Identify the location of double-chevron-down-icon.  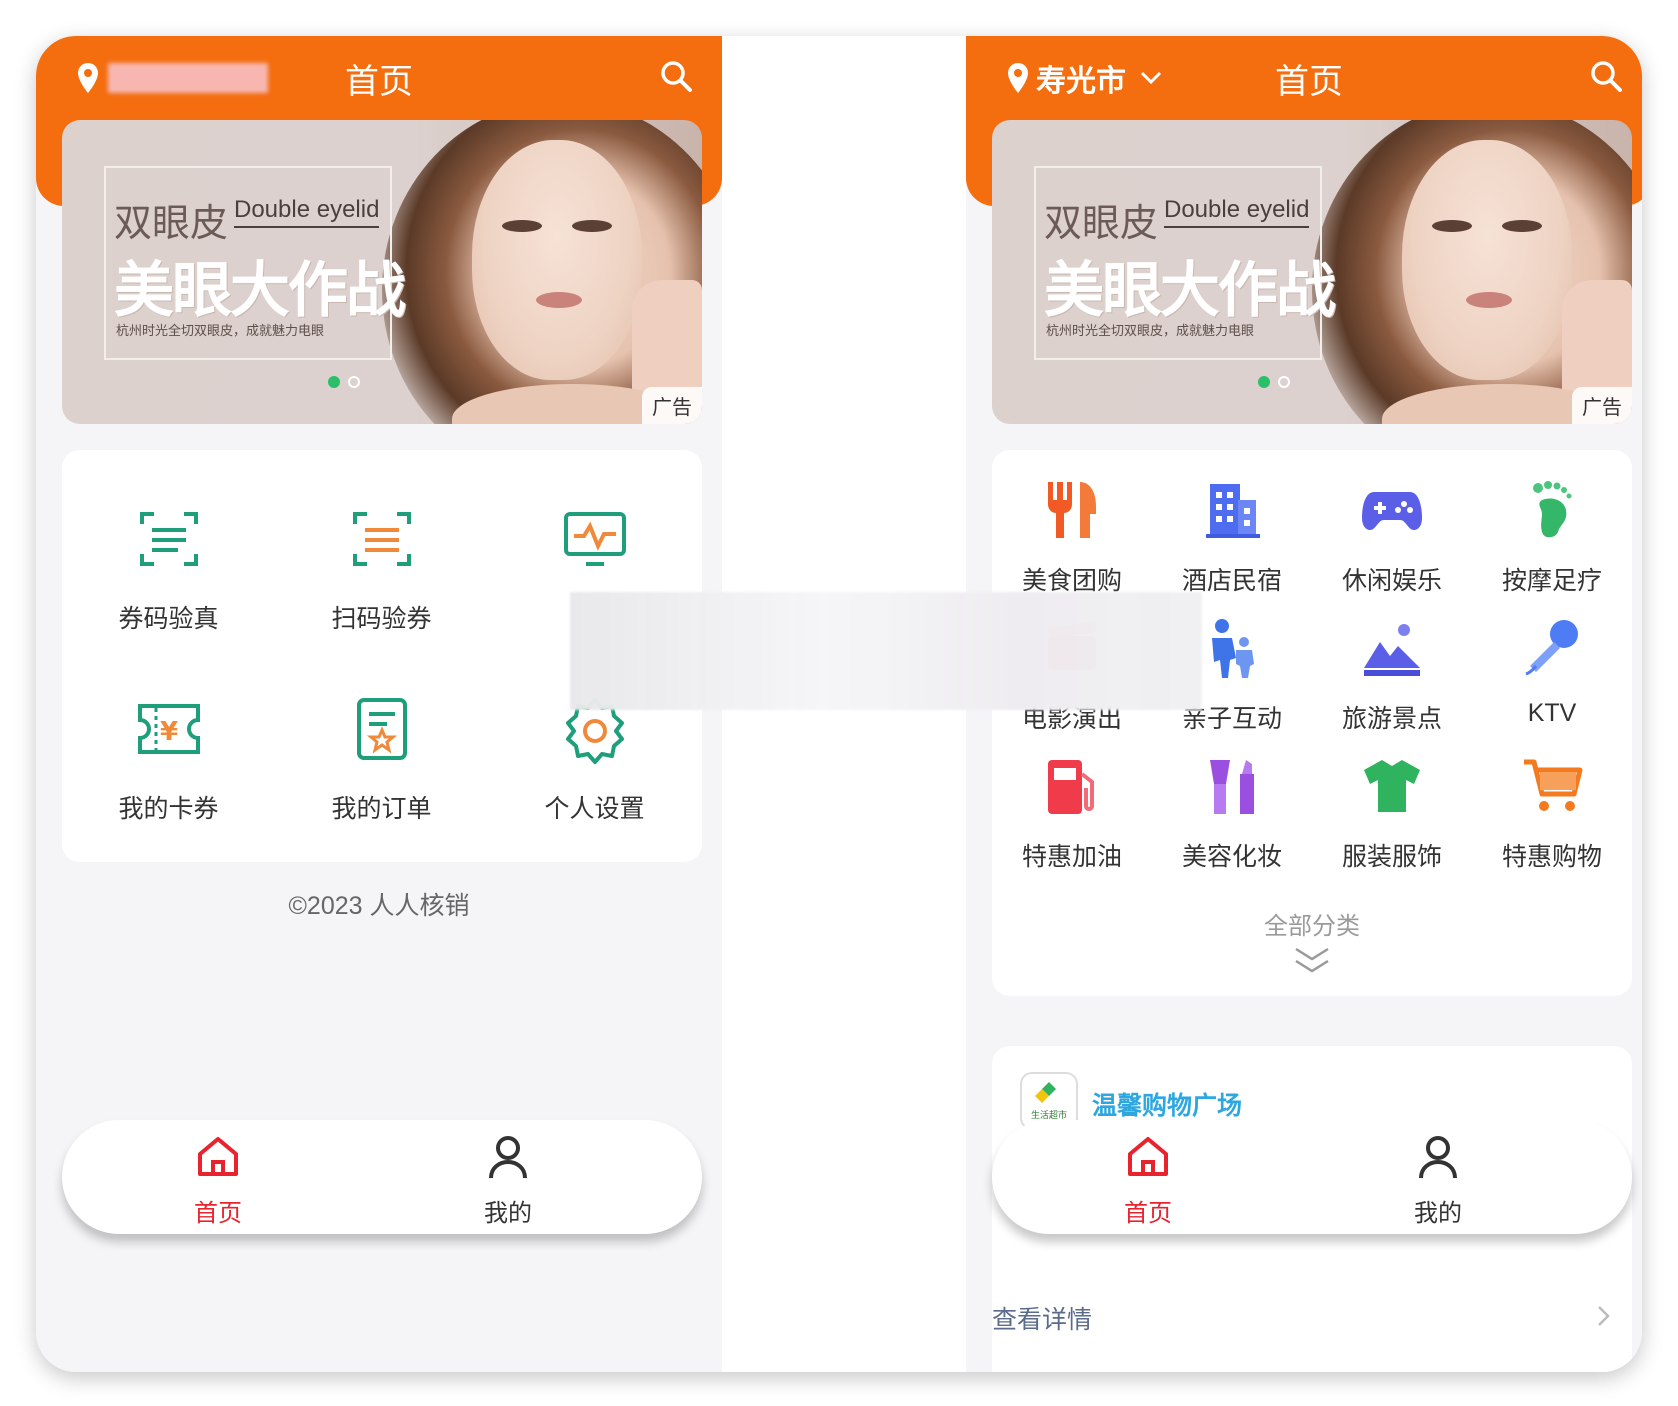
(1312, 960).